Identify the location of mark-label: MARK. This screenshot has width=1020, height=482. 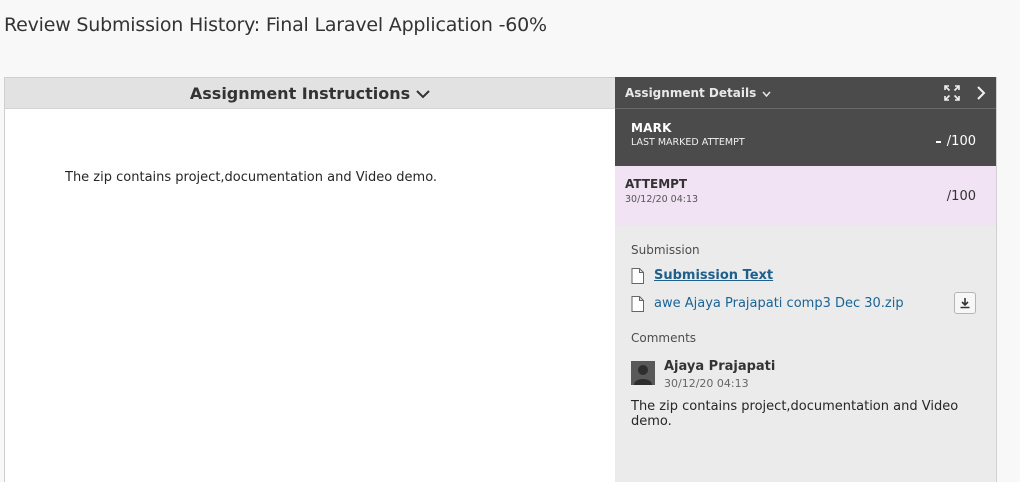
(651, 128).